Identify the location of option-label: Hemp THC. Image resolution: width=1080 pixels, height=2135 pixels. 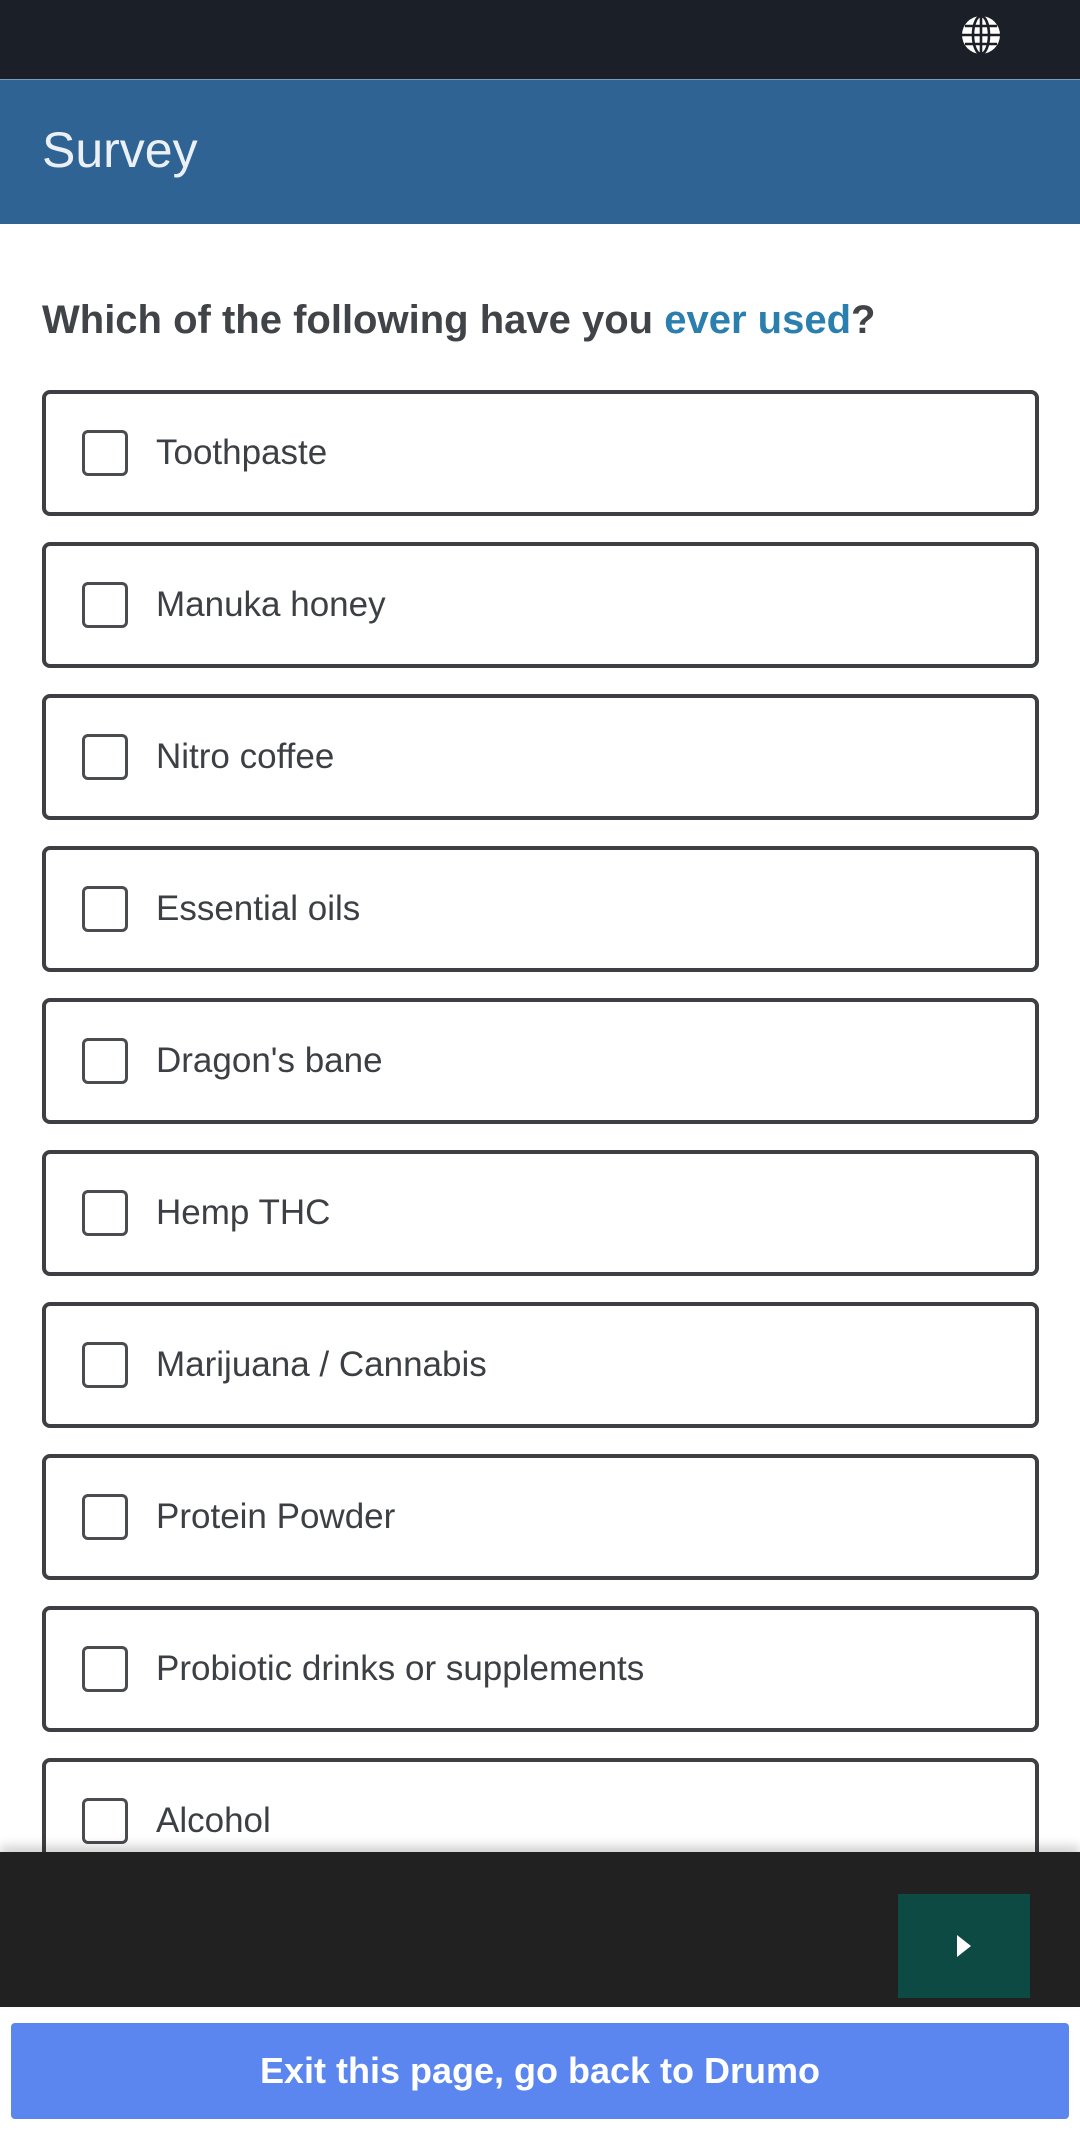
(243, 1212).